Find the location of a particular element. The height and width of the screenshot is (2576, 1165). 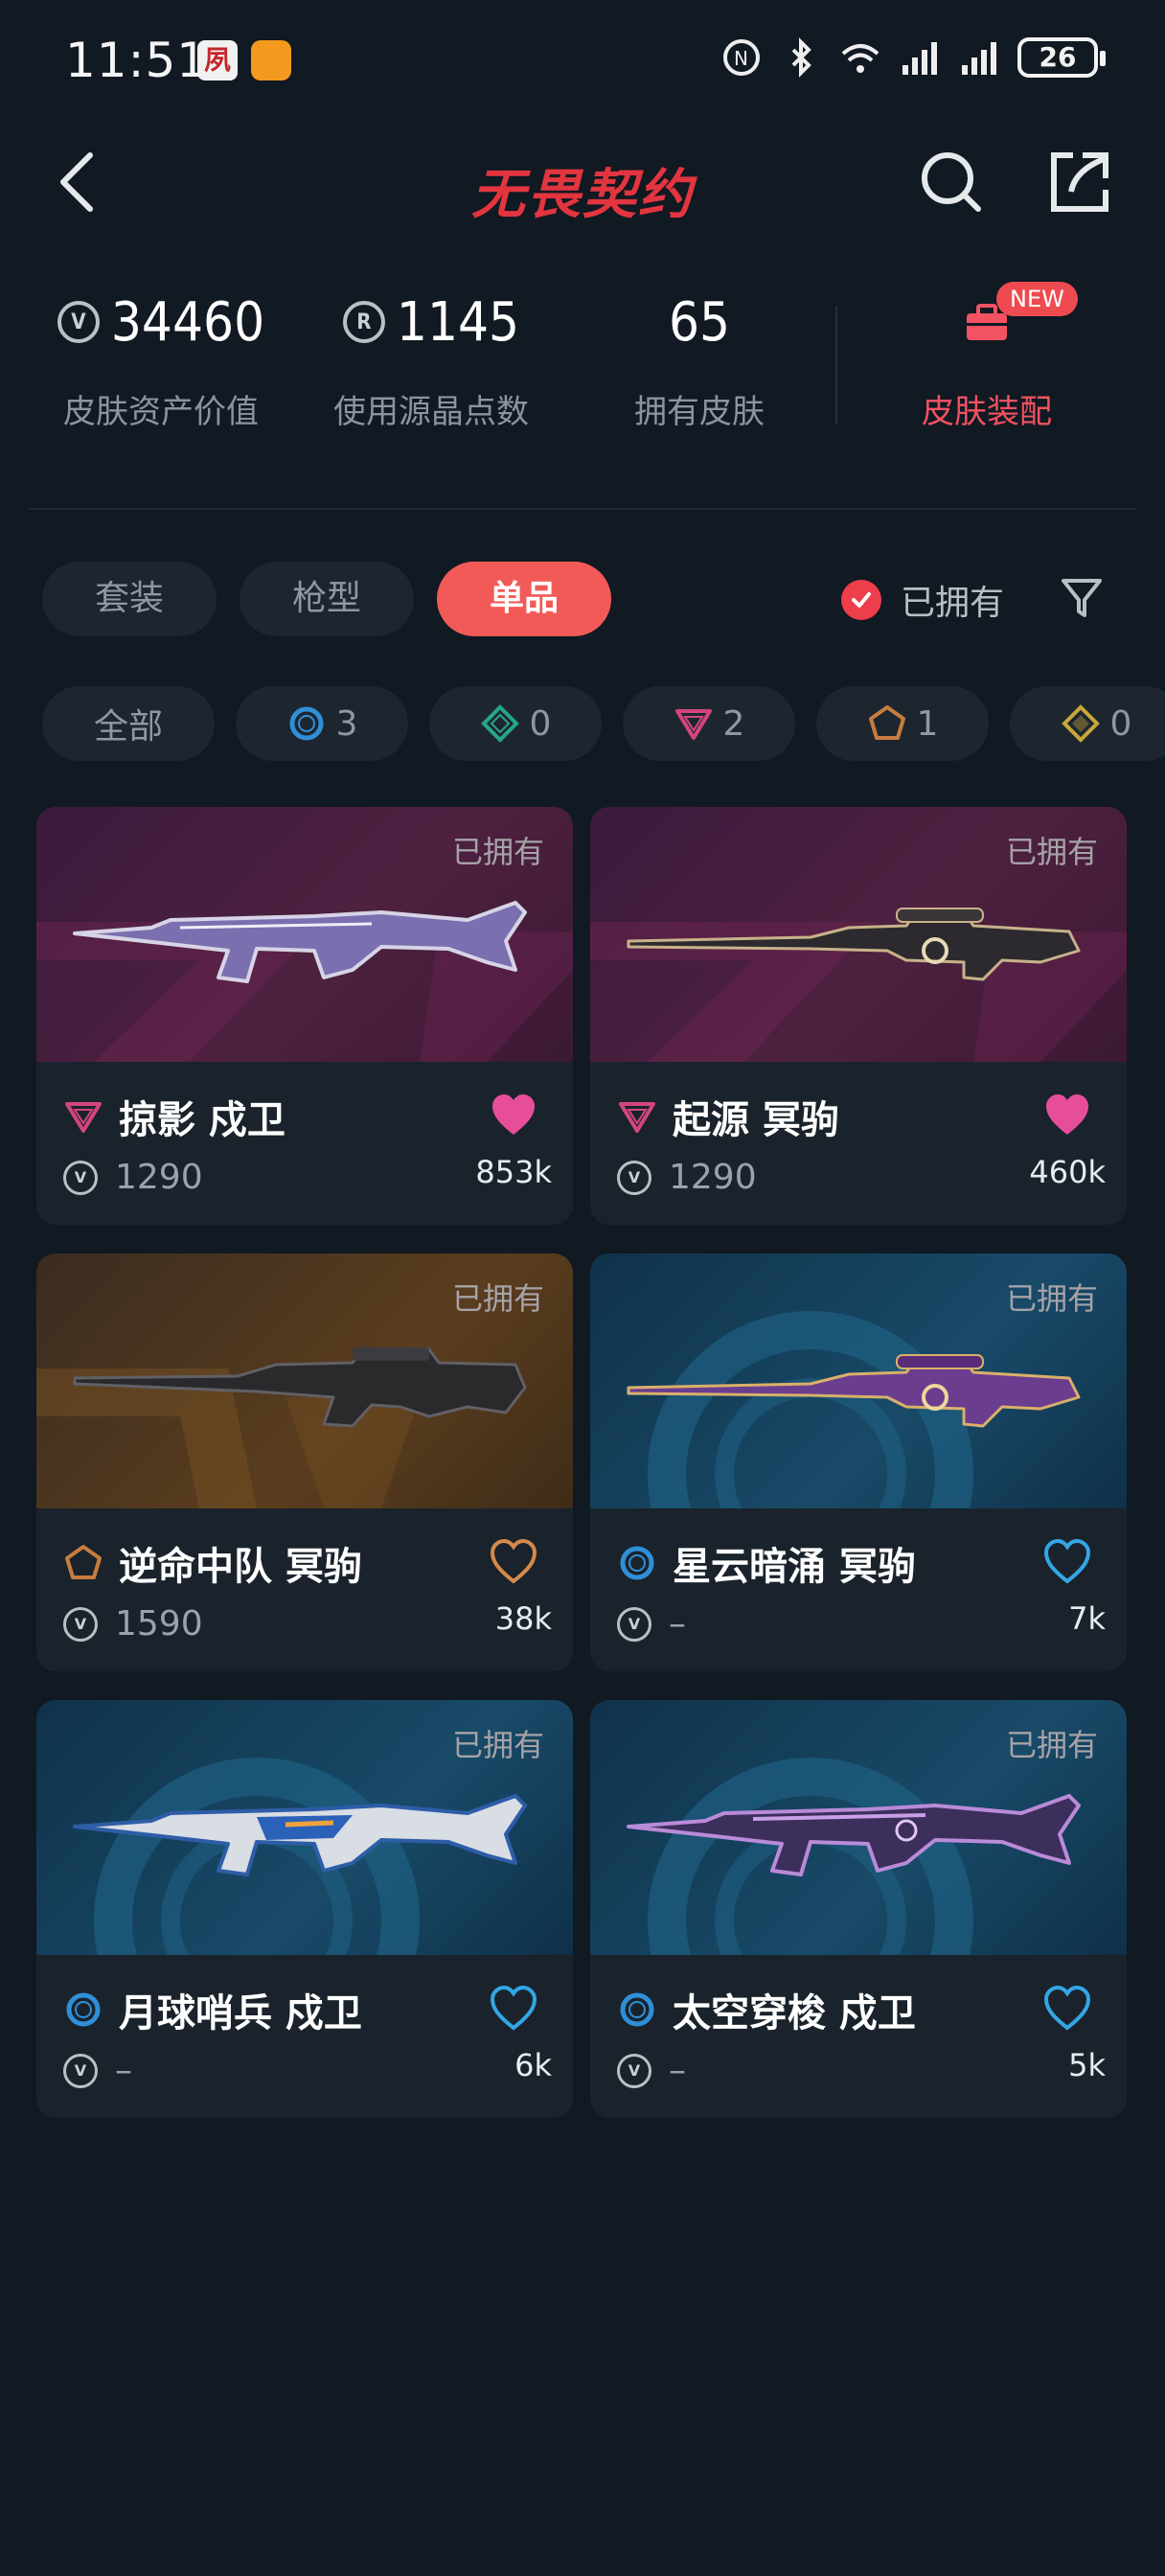

asset-value-label: 皮肤资产价值 is located at coordinates (161, 412).